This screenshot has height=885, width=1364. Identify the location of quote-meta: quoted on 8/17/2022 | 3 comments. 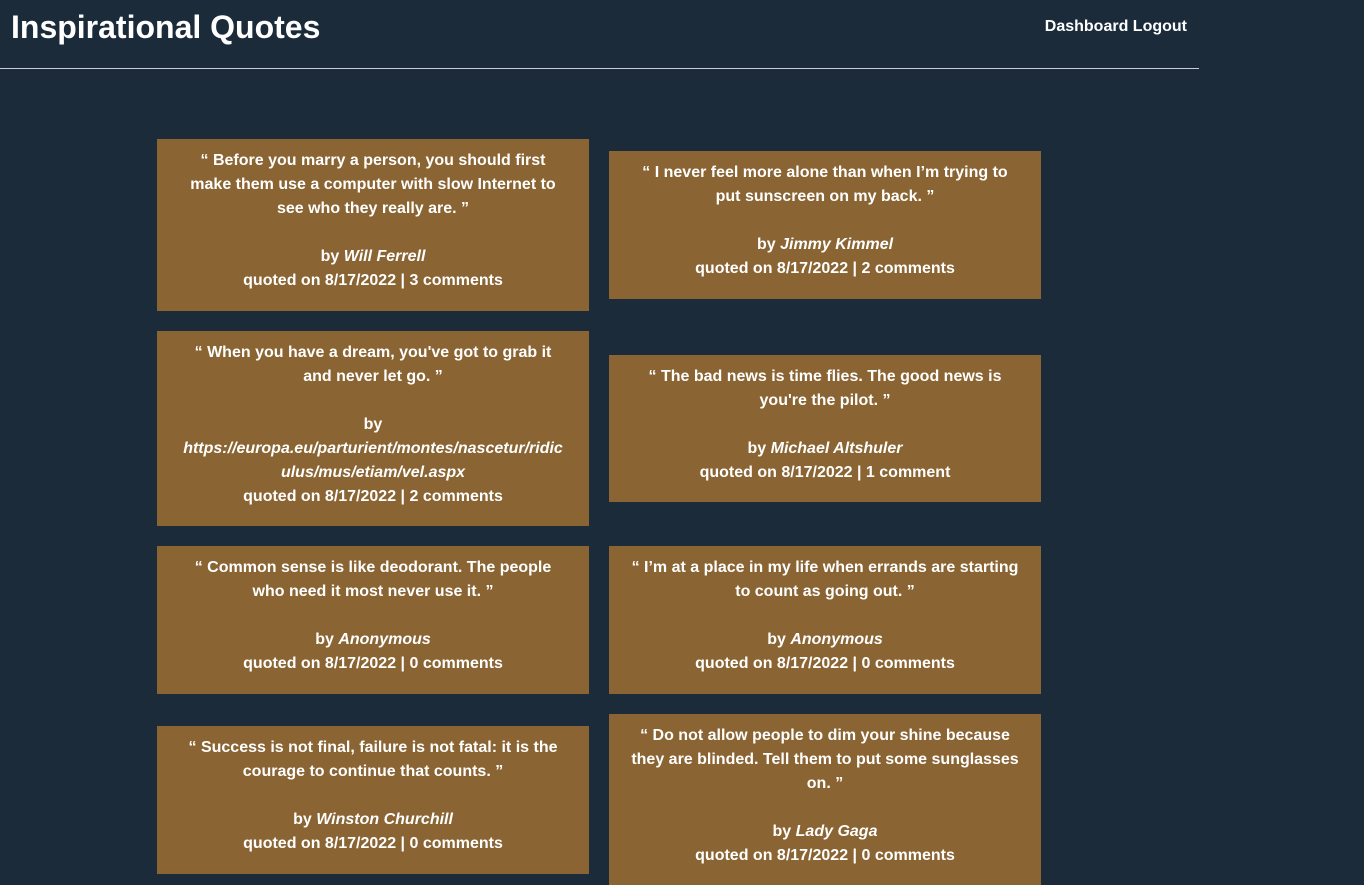
(373, 281).